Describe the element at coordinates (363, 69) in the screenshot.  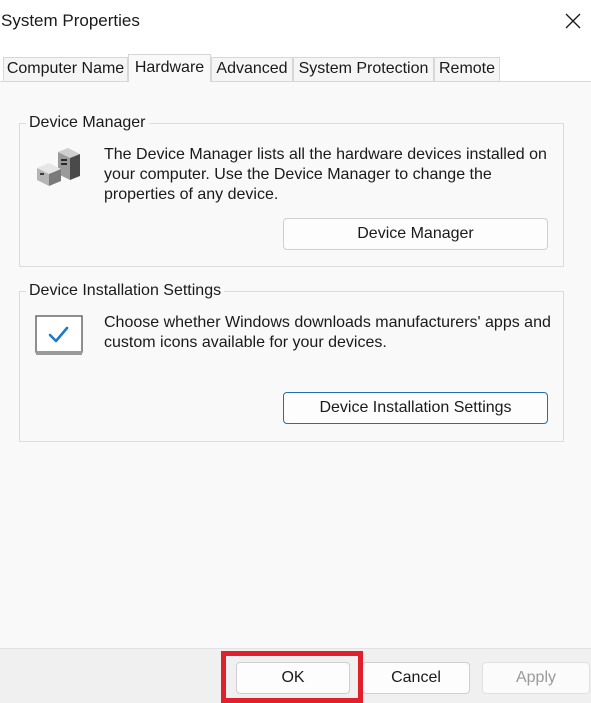
I see `tab-system-protection: System Protection` at that location.